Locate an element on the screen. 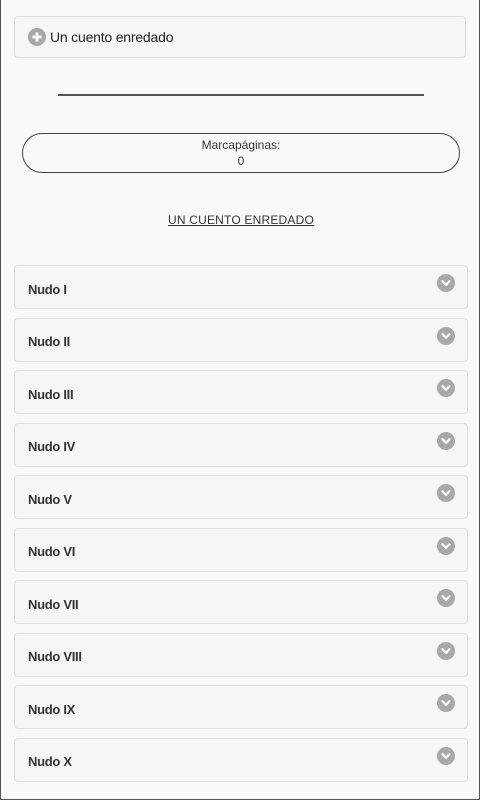 The height and width of the screenshot is (800, 480). list-item-label: Nudo V is located at coordinates (50, 499).